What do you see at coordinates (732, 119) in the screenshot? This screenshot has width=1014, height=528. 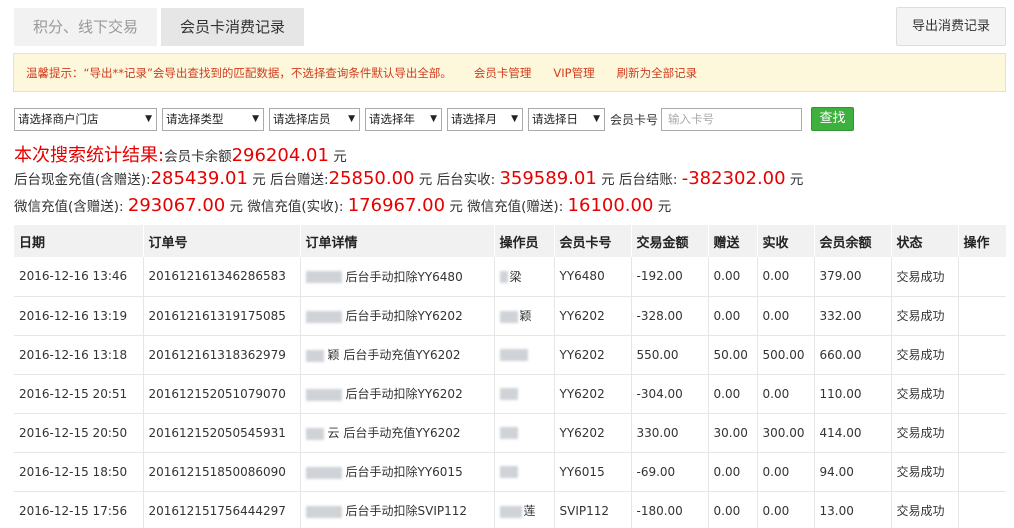 I see `card-number-input` at bounding box center [732, 119].